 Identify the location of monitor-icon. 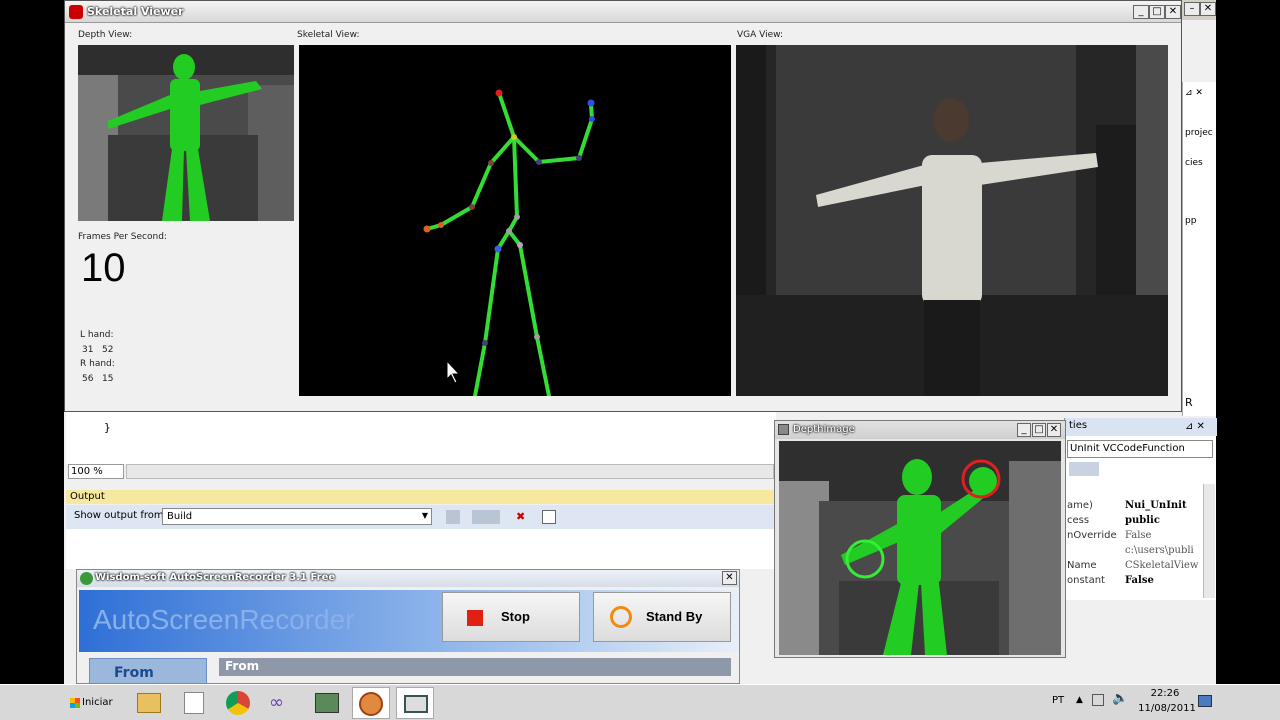
(327, 703).